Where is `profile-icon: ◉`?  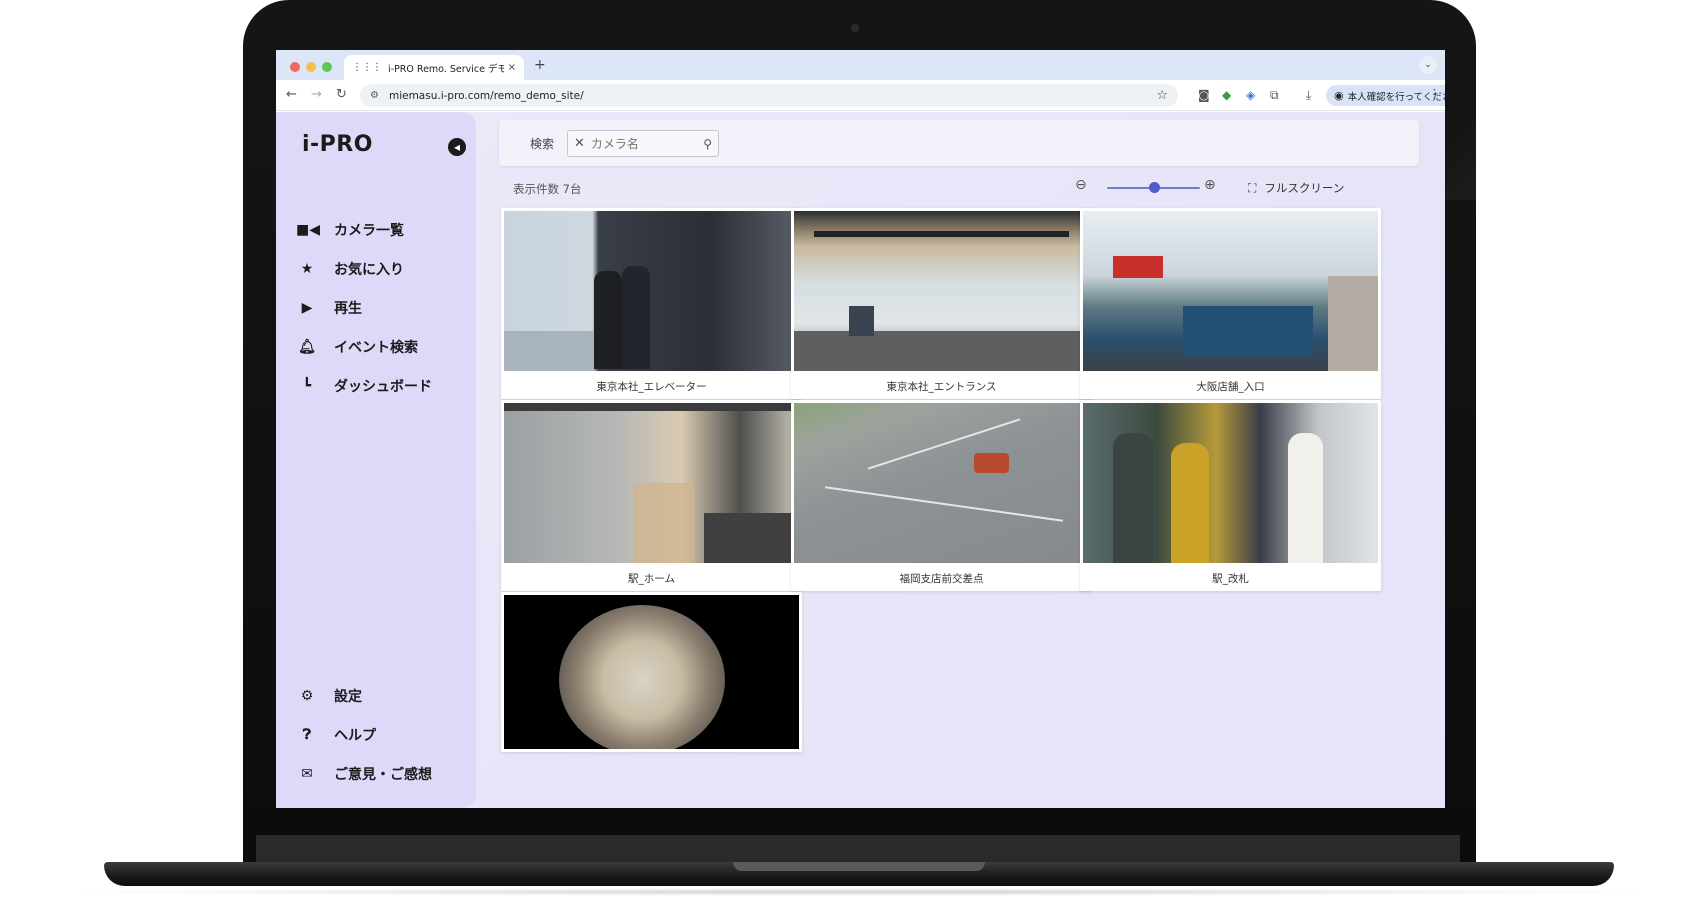
profile-icon: ◉ is located at coordinates (1339, 95).